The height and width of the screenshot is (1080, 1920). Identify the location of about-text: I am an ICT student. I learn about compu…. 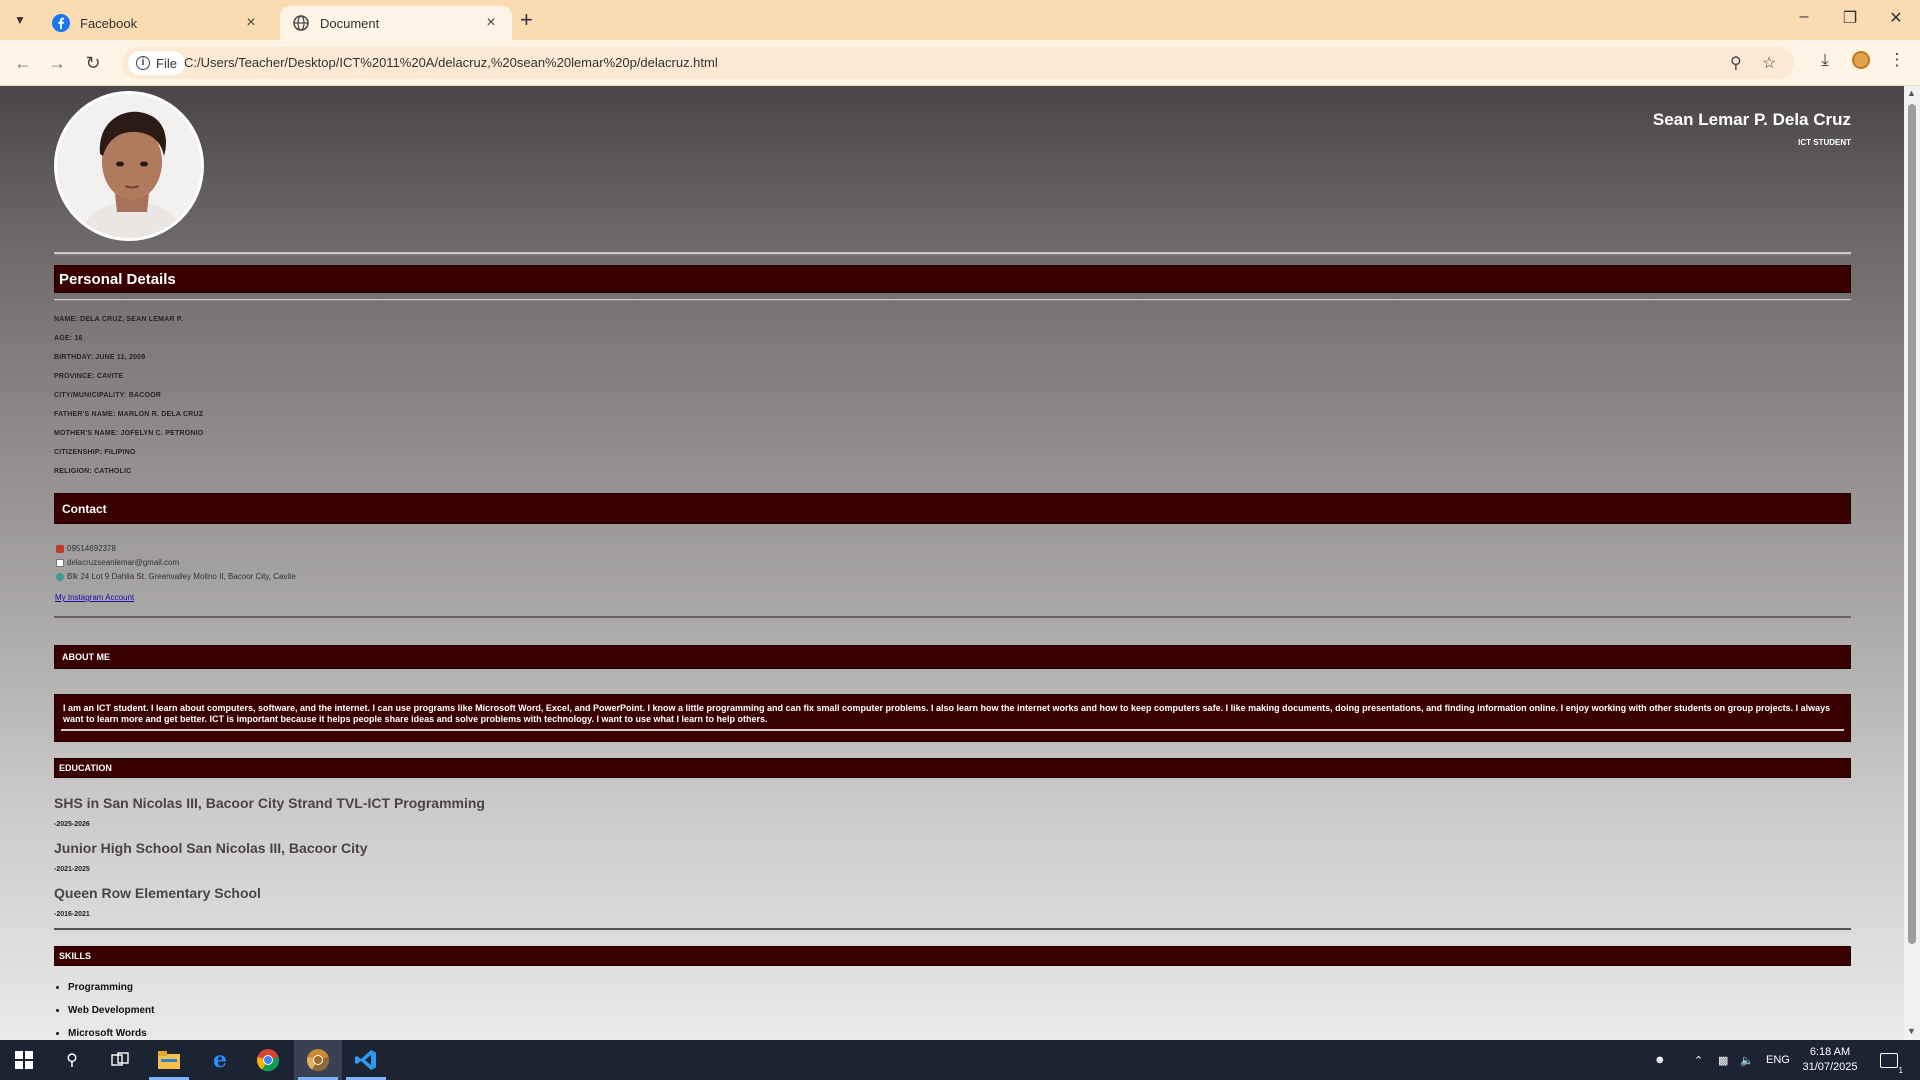
(947, 713).